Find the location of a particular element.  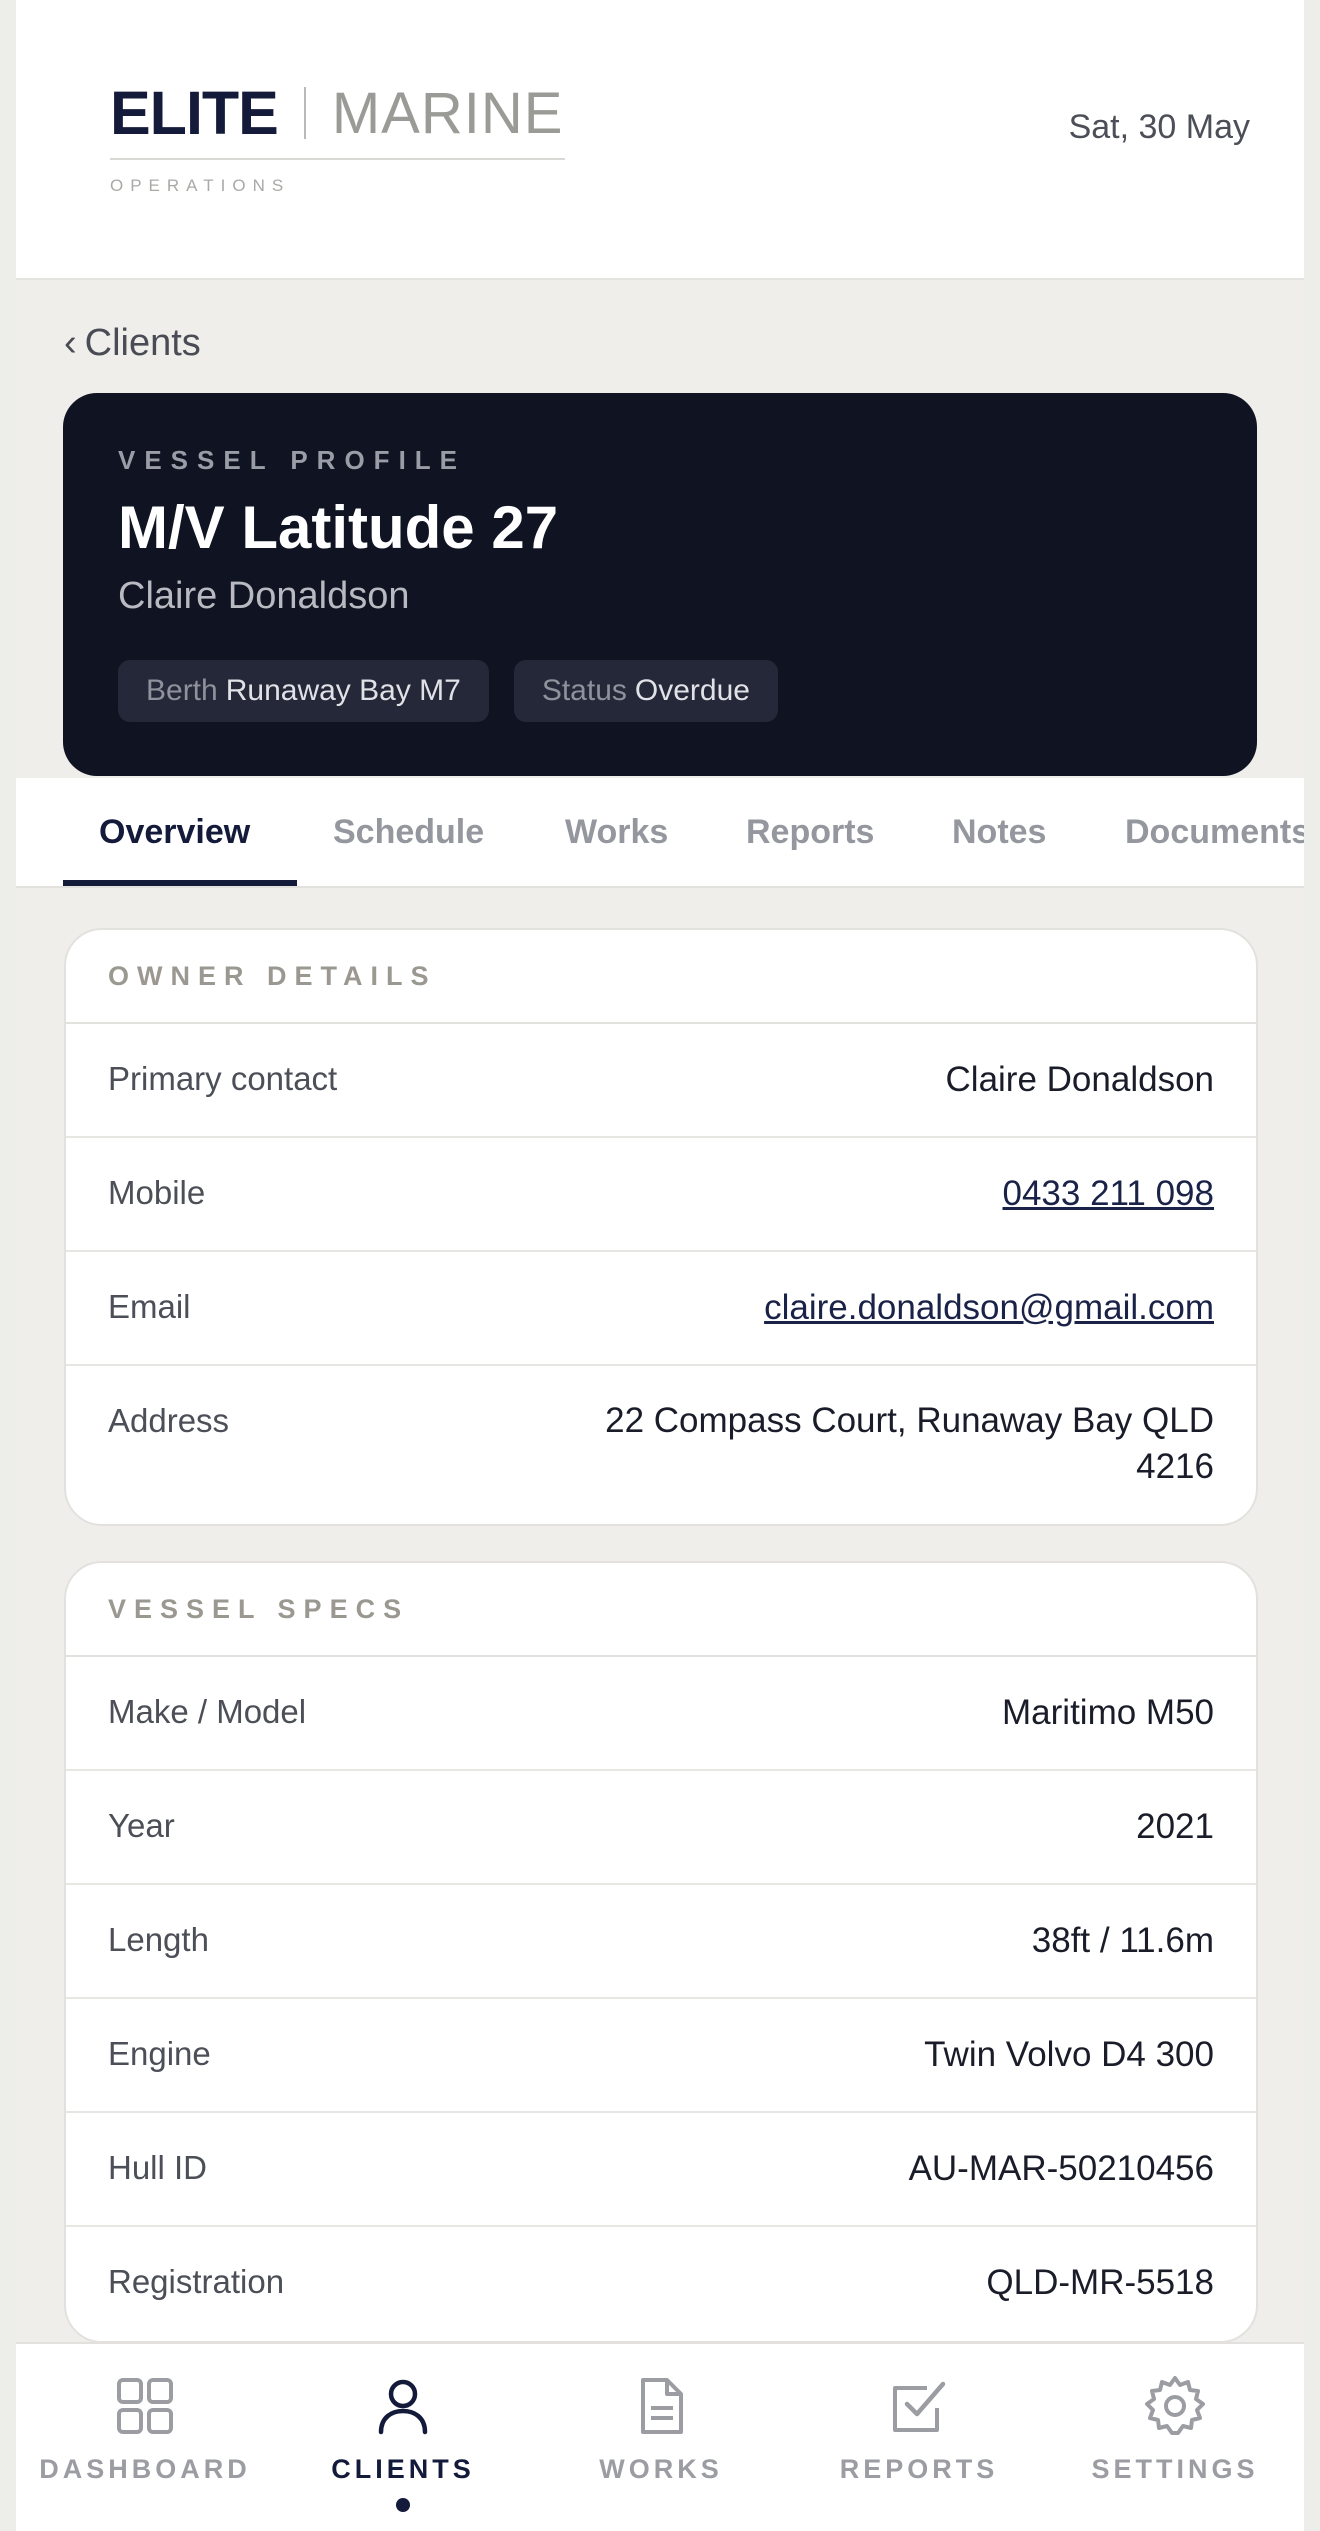

logo-primary: ELITE is located at coordinates (194, 113).